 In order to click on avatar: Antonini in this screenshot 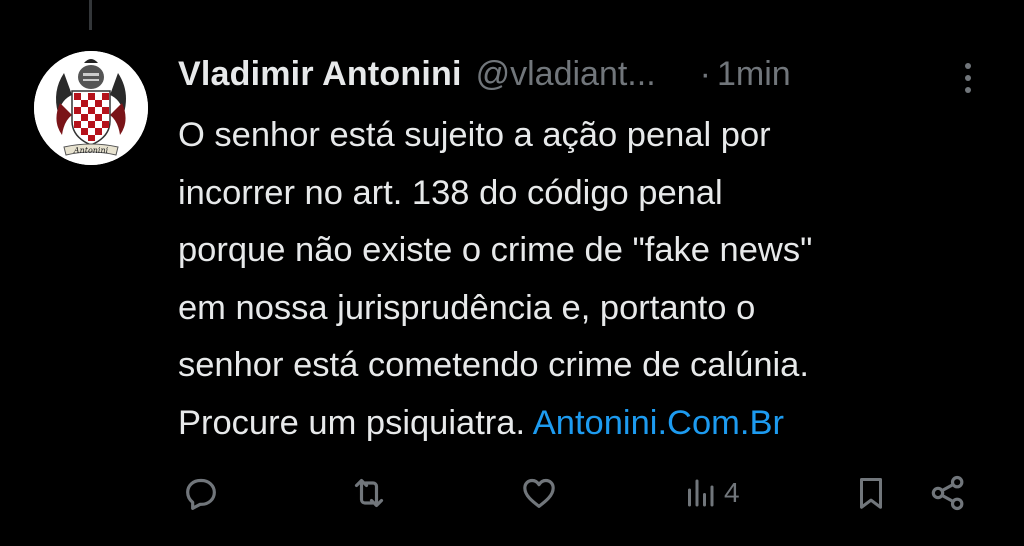, I will do `click(91, 108)`.